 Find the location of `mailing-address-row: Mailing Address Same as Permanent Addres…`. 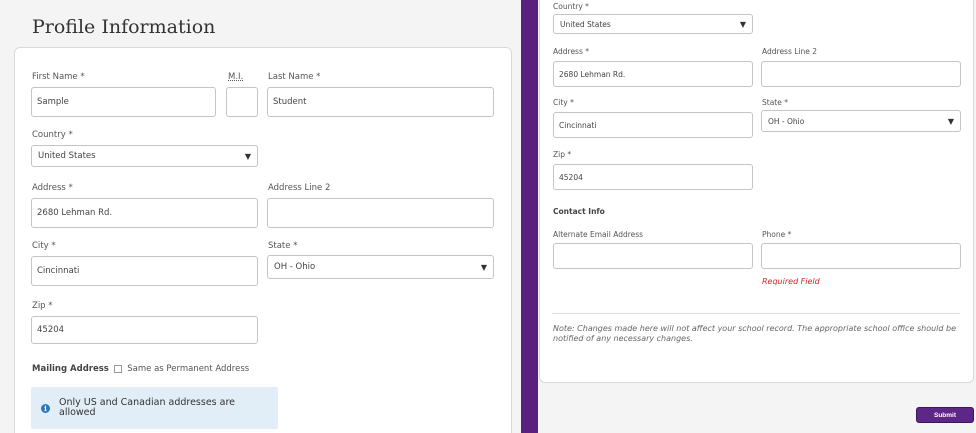

mailing-address-row: Mailing Address Same as Permanent Addres… is located at coordinates (140, 369).